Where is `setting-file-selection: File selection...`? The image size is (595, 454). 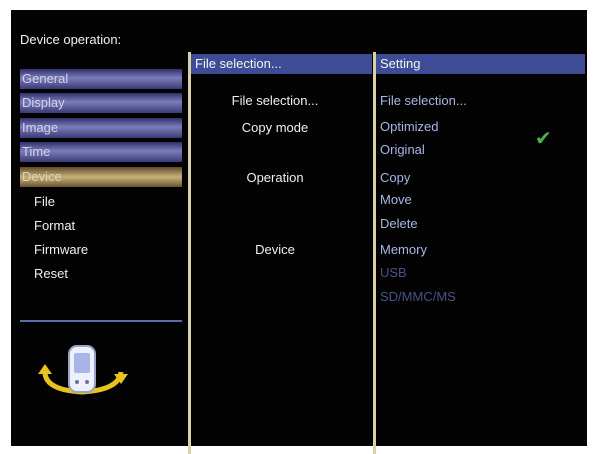 setting-file-selection: File selection... is located at coordinates (423, 100).